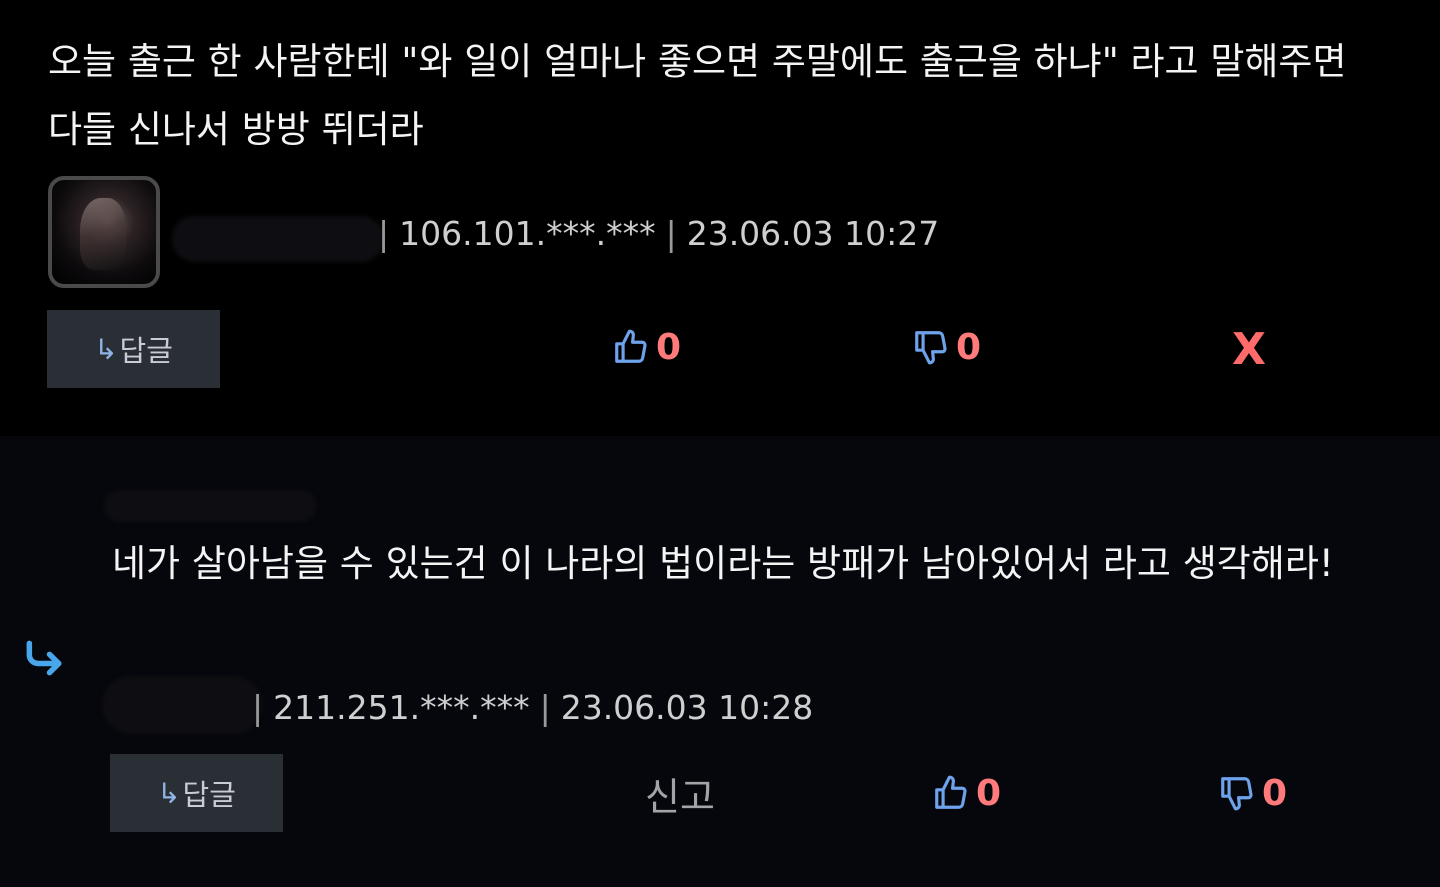 The width and height of the screenshot is (1440, 887). I want to click on comment-meta: | 211.251.***.*** | 23.06.03 10:28, so click(527, 707).